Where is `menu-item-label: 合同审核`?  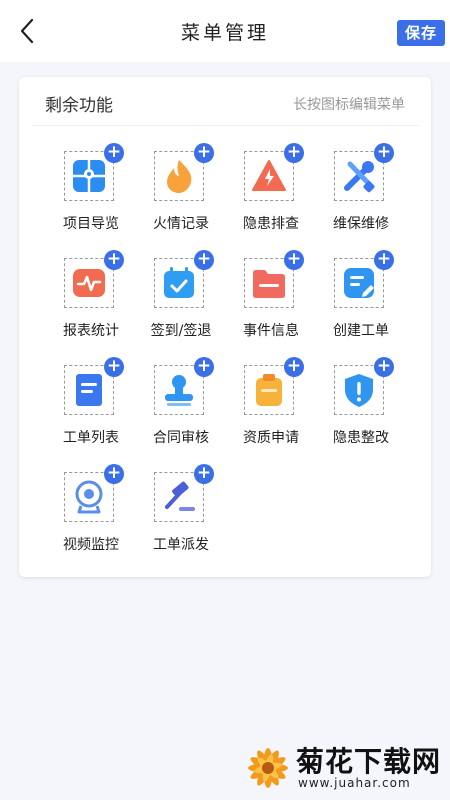 menu-item-label: 合同审核 is located at coordinates (181, 438).